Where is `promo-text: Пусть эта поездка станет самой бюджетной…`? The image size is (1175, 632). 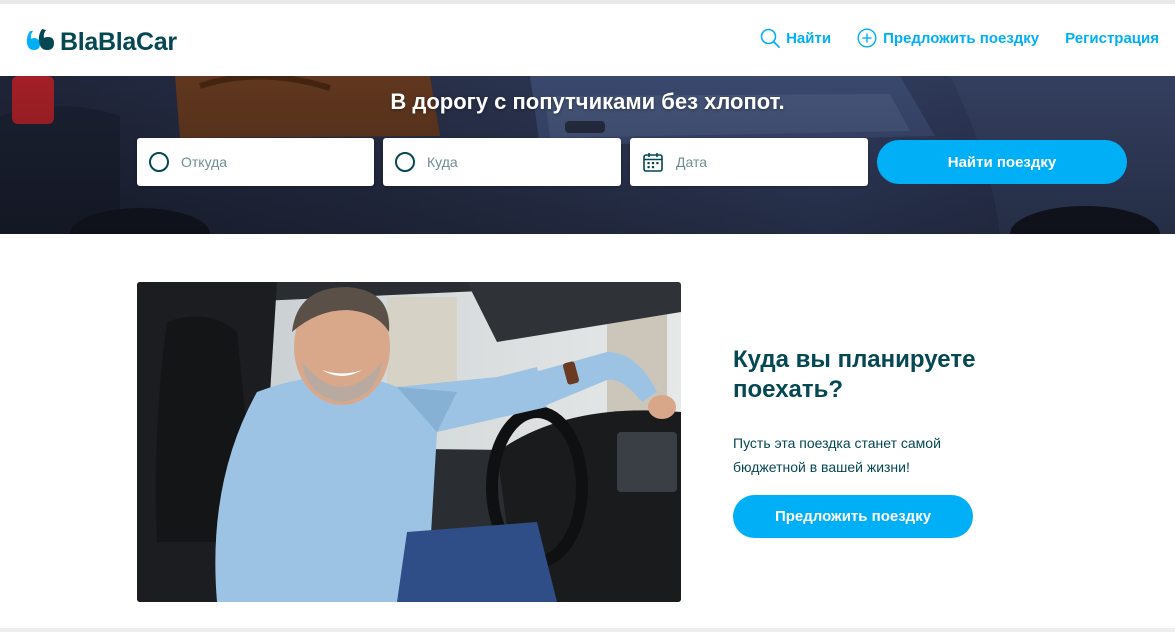 promo-text: Пусть эта поездка станет самой бюджетной… is located at coordinates (837, 455).